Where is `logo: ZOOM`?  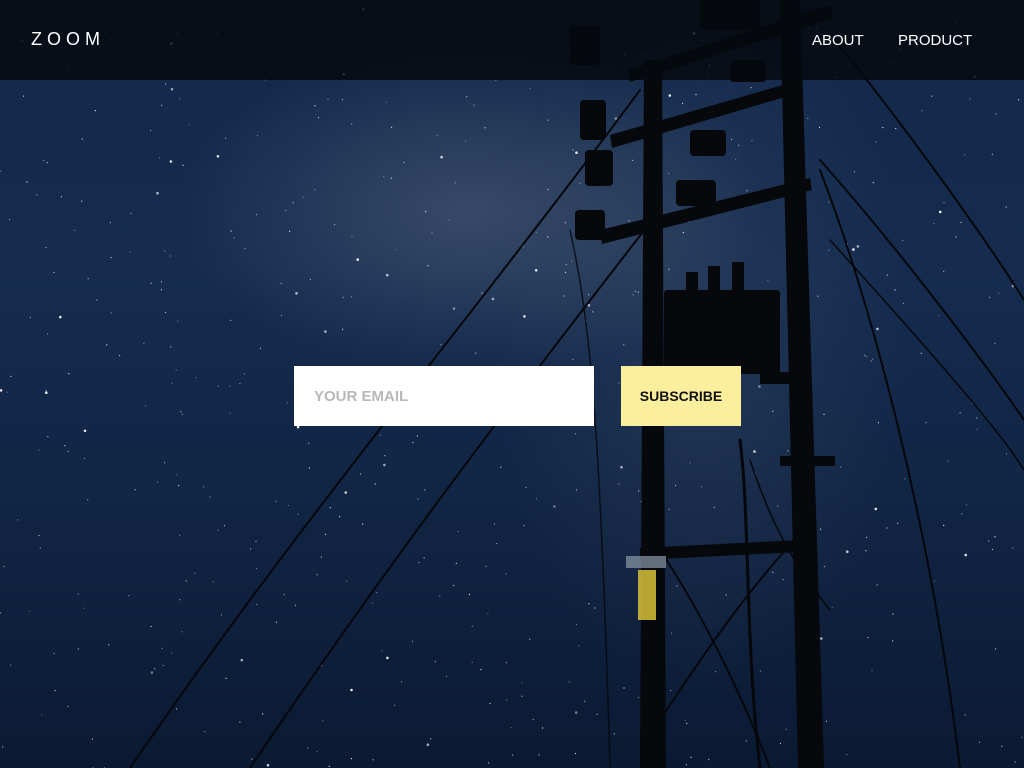 logo: ZOOM is located at coordinates (68, 39).